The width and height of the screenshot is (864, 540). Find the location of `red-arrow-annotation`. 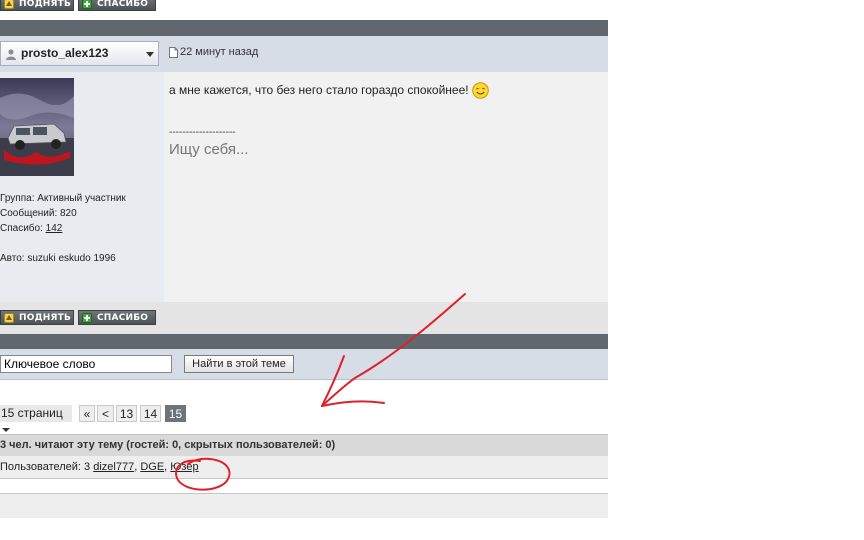

red-arrow-annotation is located at coordinates (320, 392).